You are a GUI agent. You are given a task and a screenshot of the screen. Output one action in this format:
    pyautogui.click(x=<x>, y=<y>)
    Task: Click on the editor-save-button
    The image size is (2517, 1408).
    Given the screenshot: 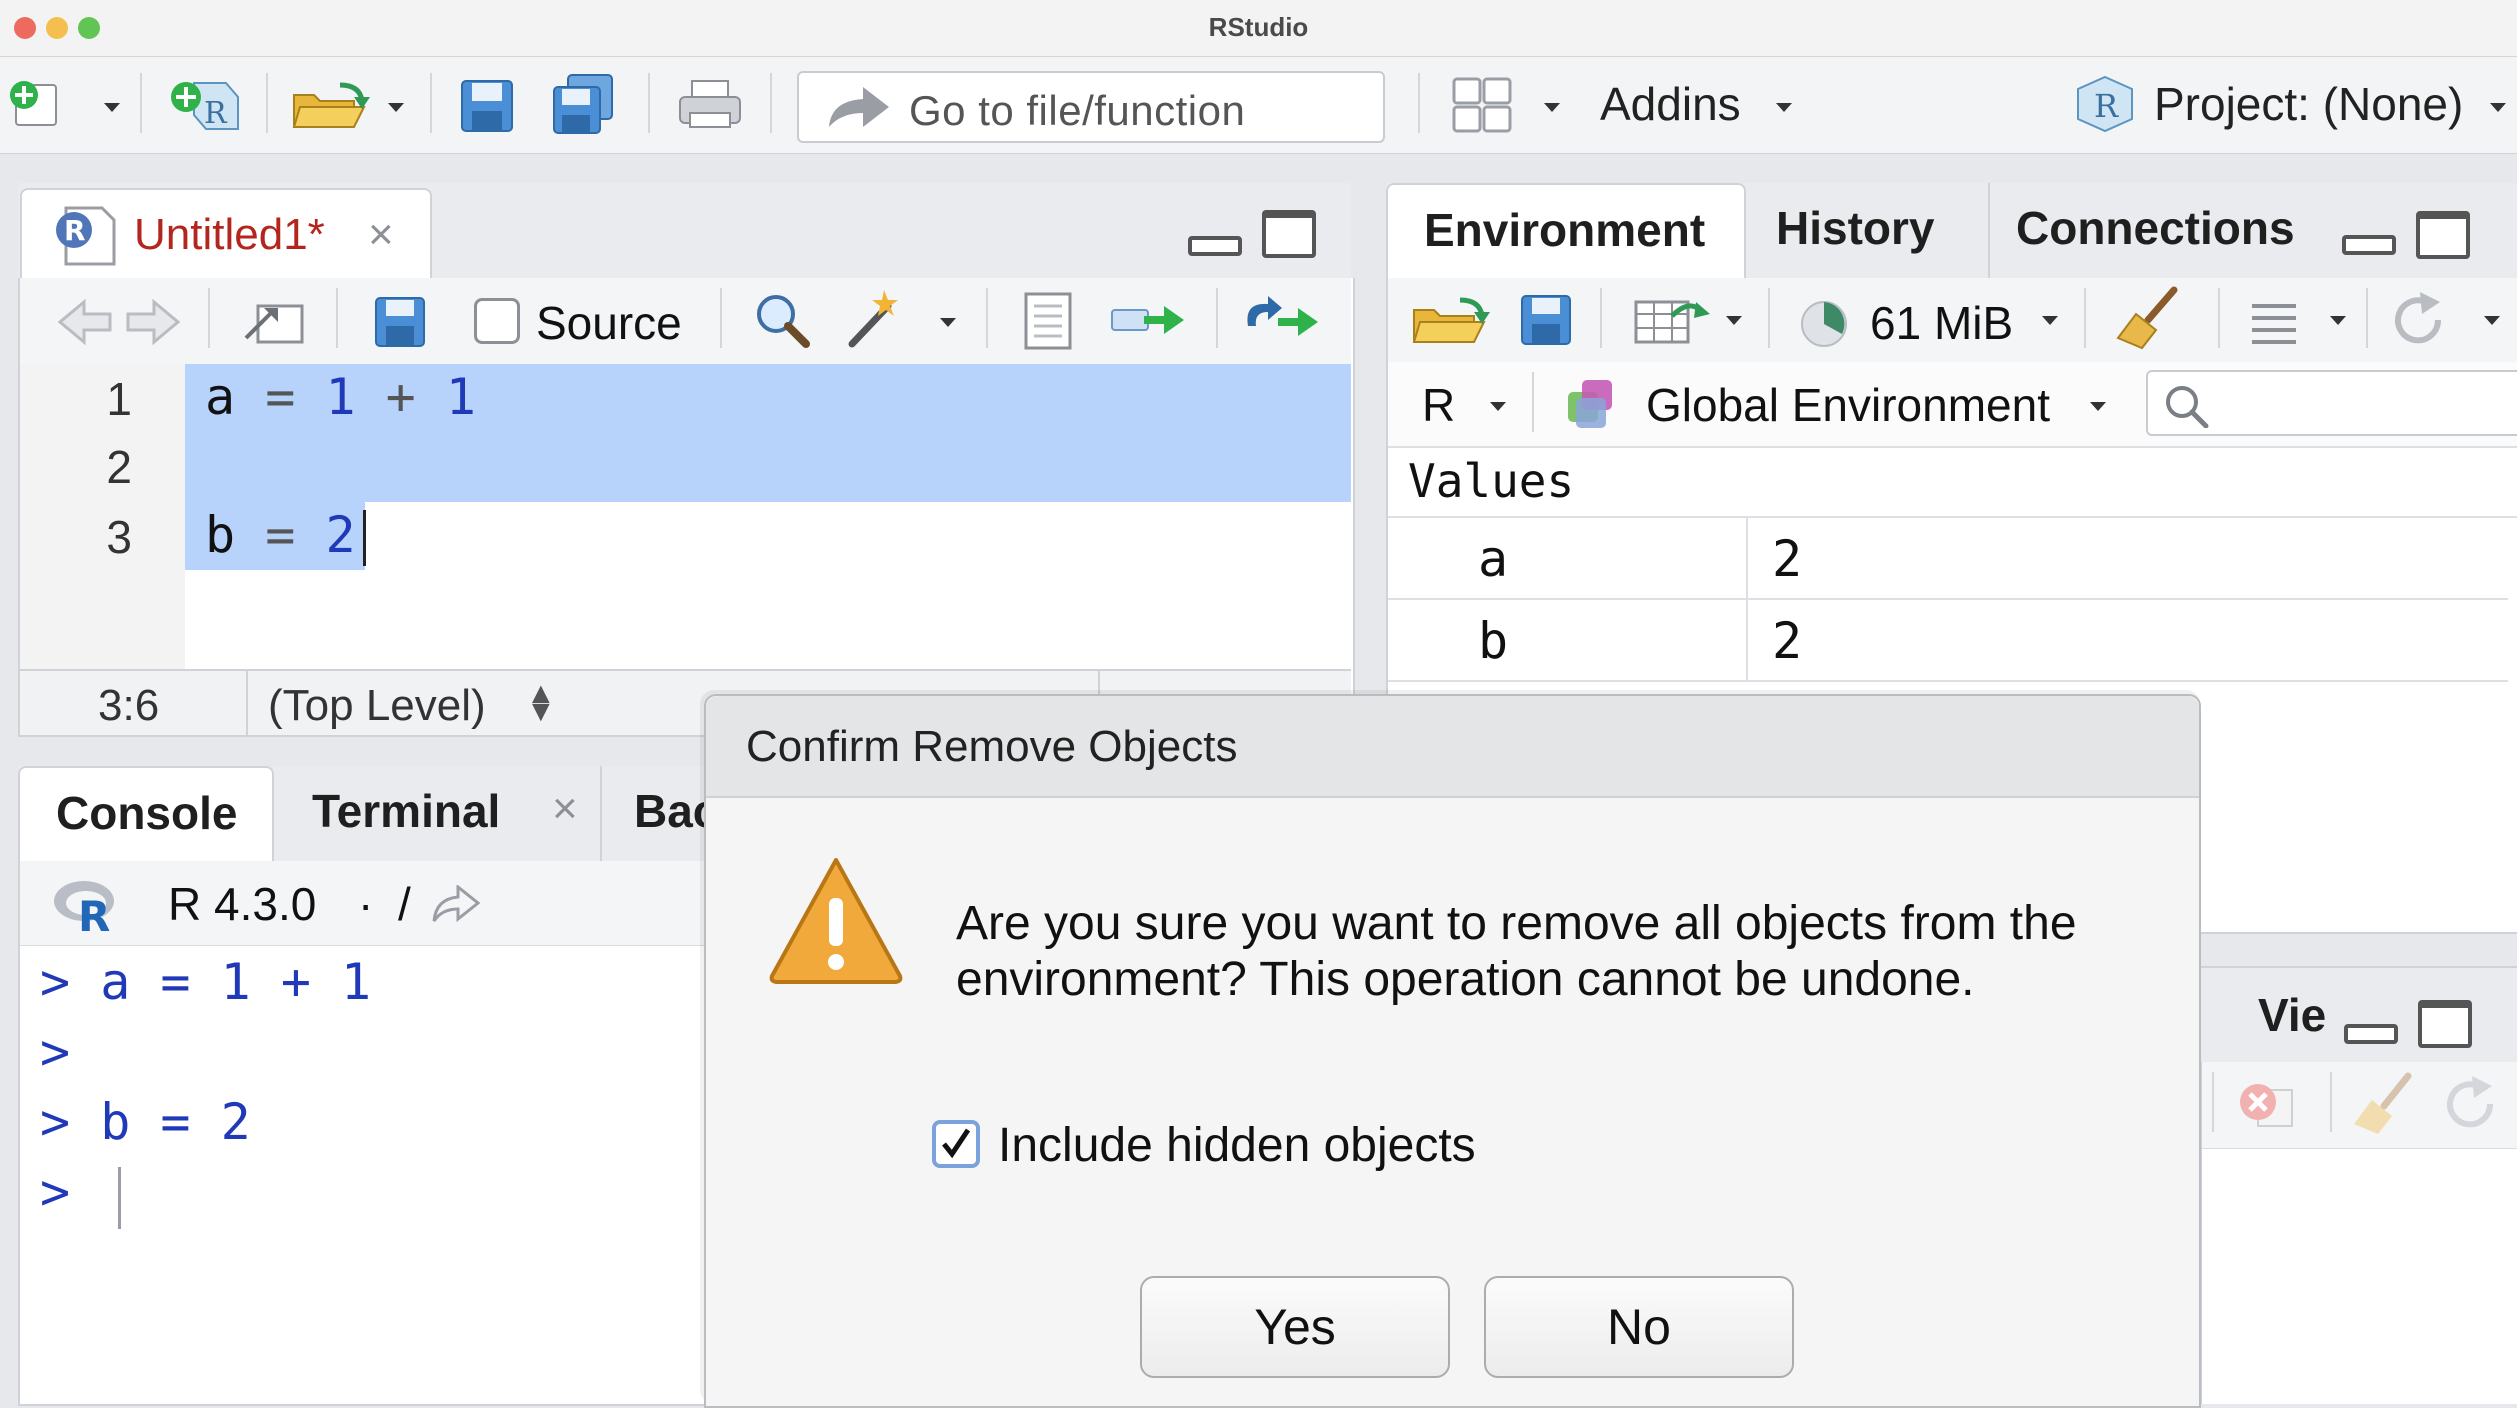 What is the action you would take?
    pyautogui.click(x=400, y=324)
    